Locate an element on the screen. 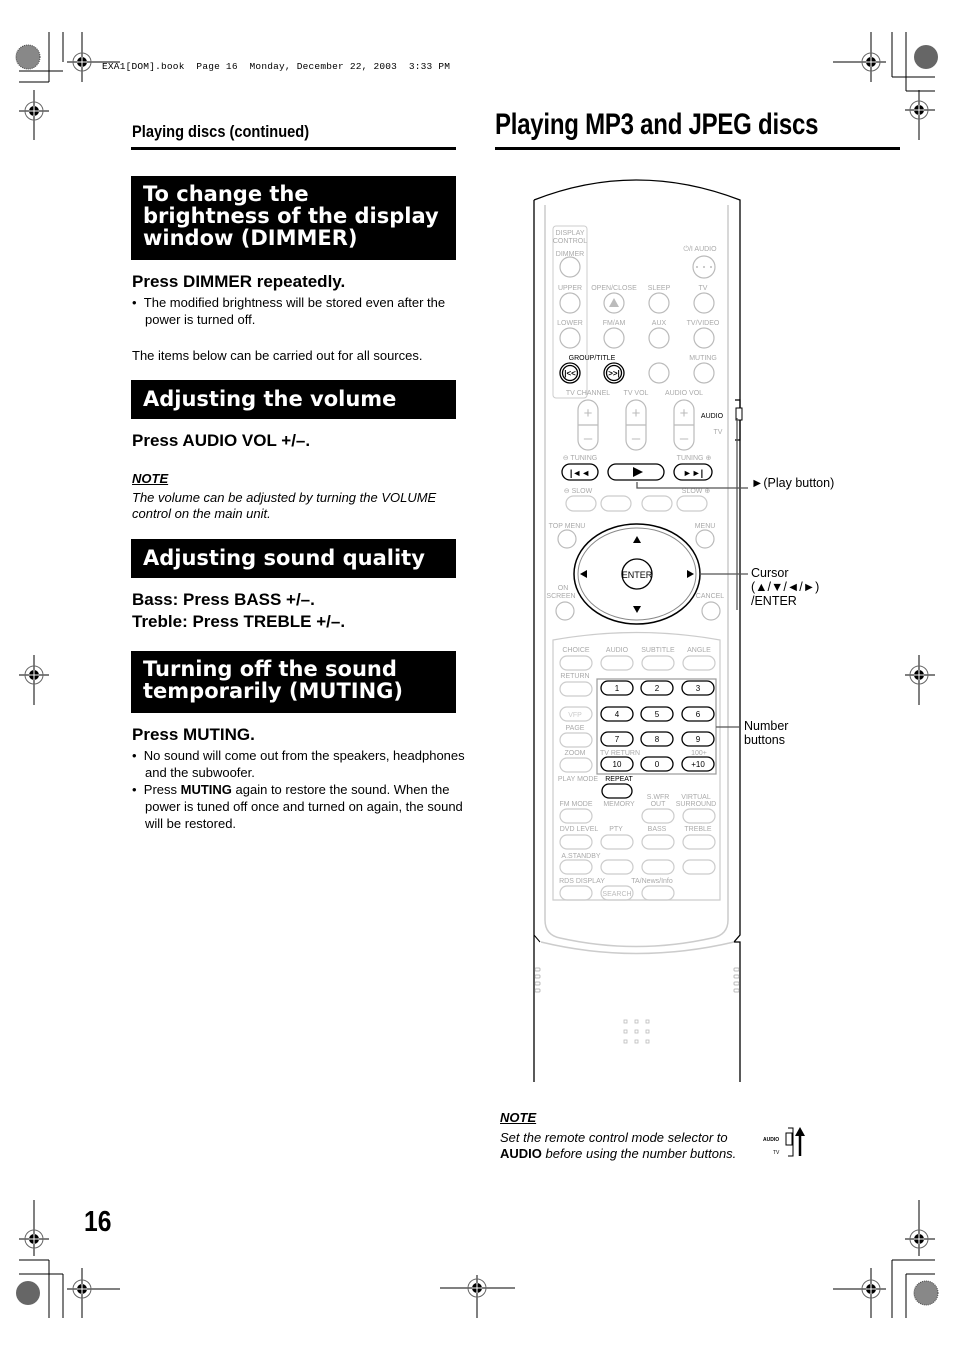  cursor-up-icon is located at coordinates (637, 539).